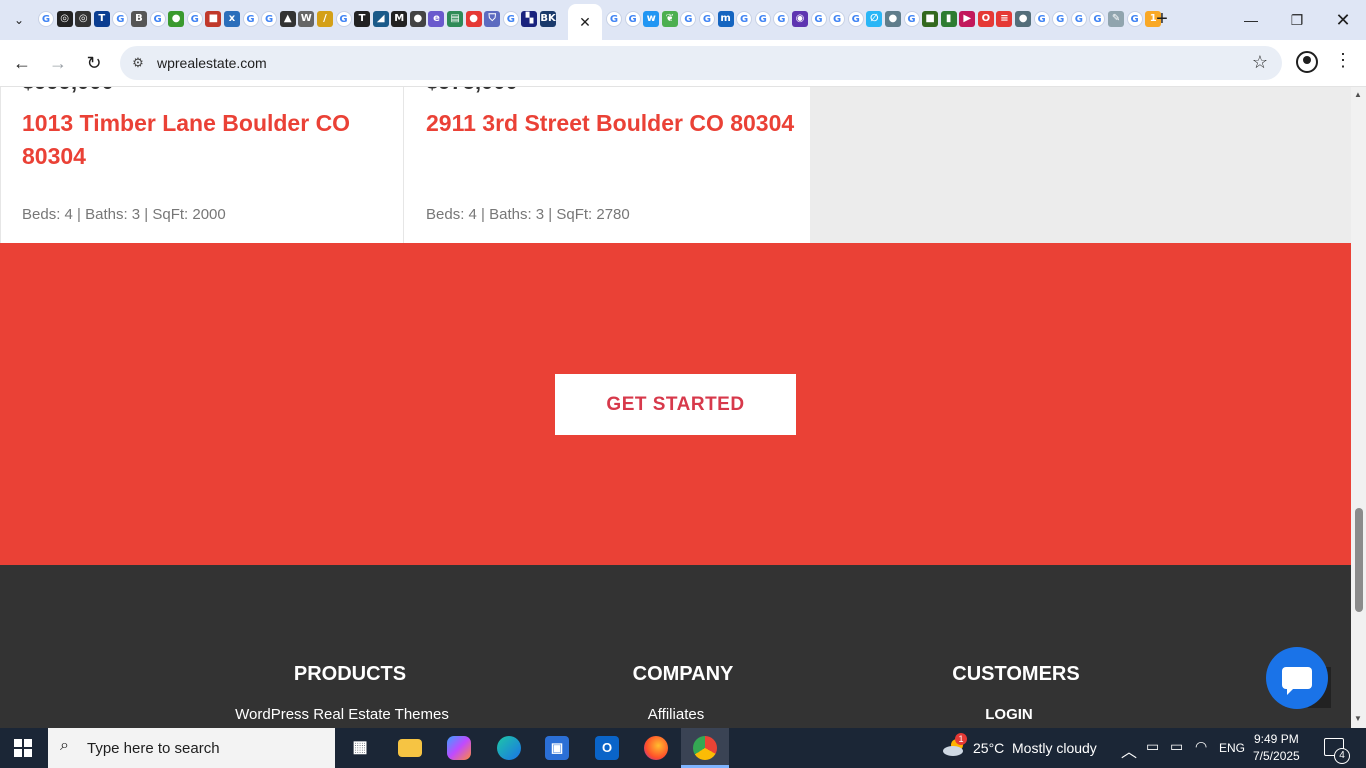 Image resolution: width=1366 pixels, height=768 pixels. I want to click on back-arrow-icon: ←, so click(22, 63).